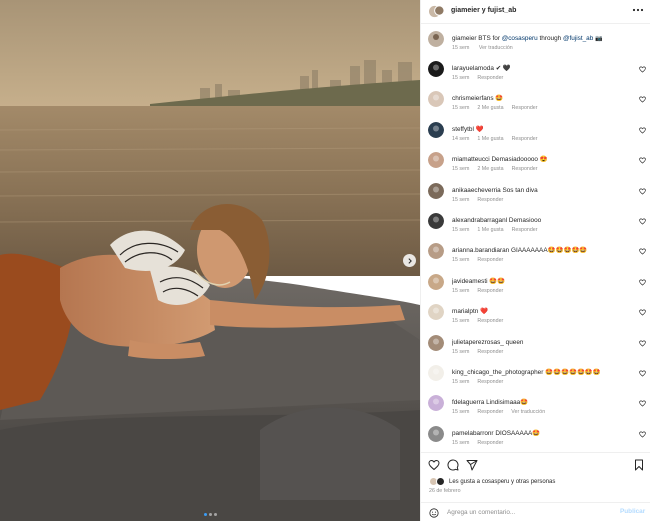  I want to click on comment-user: chrismeierfans, so click(473, 98).